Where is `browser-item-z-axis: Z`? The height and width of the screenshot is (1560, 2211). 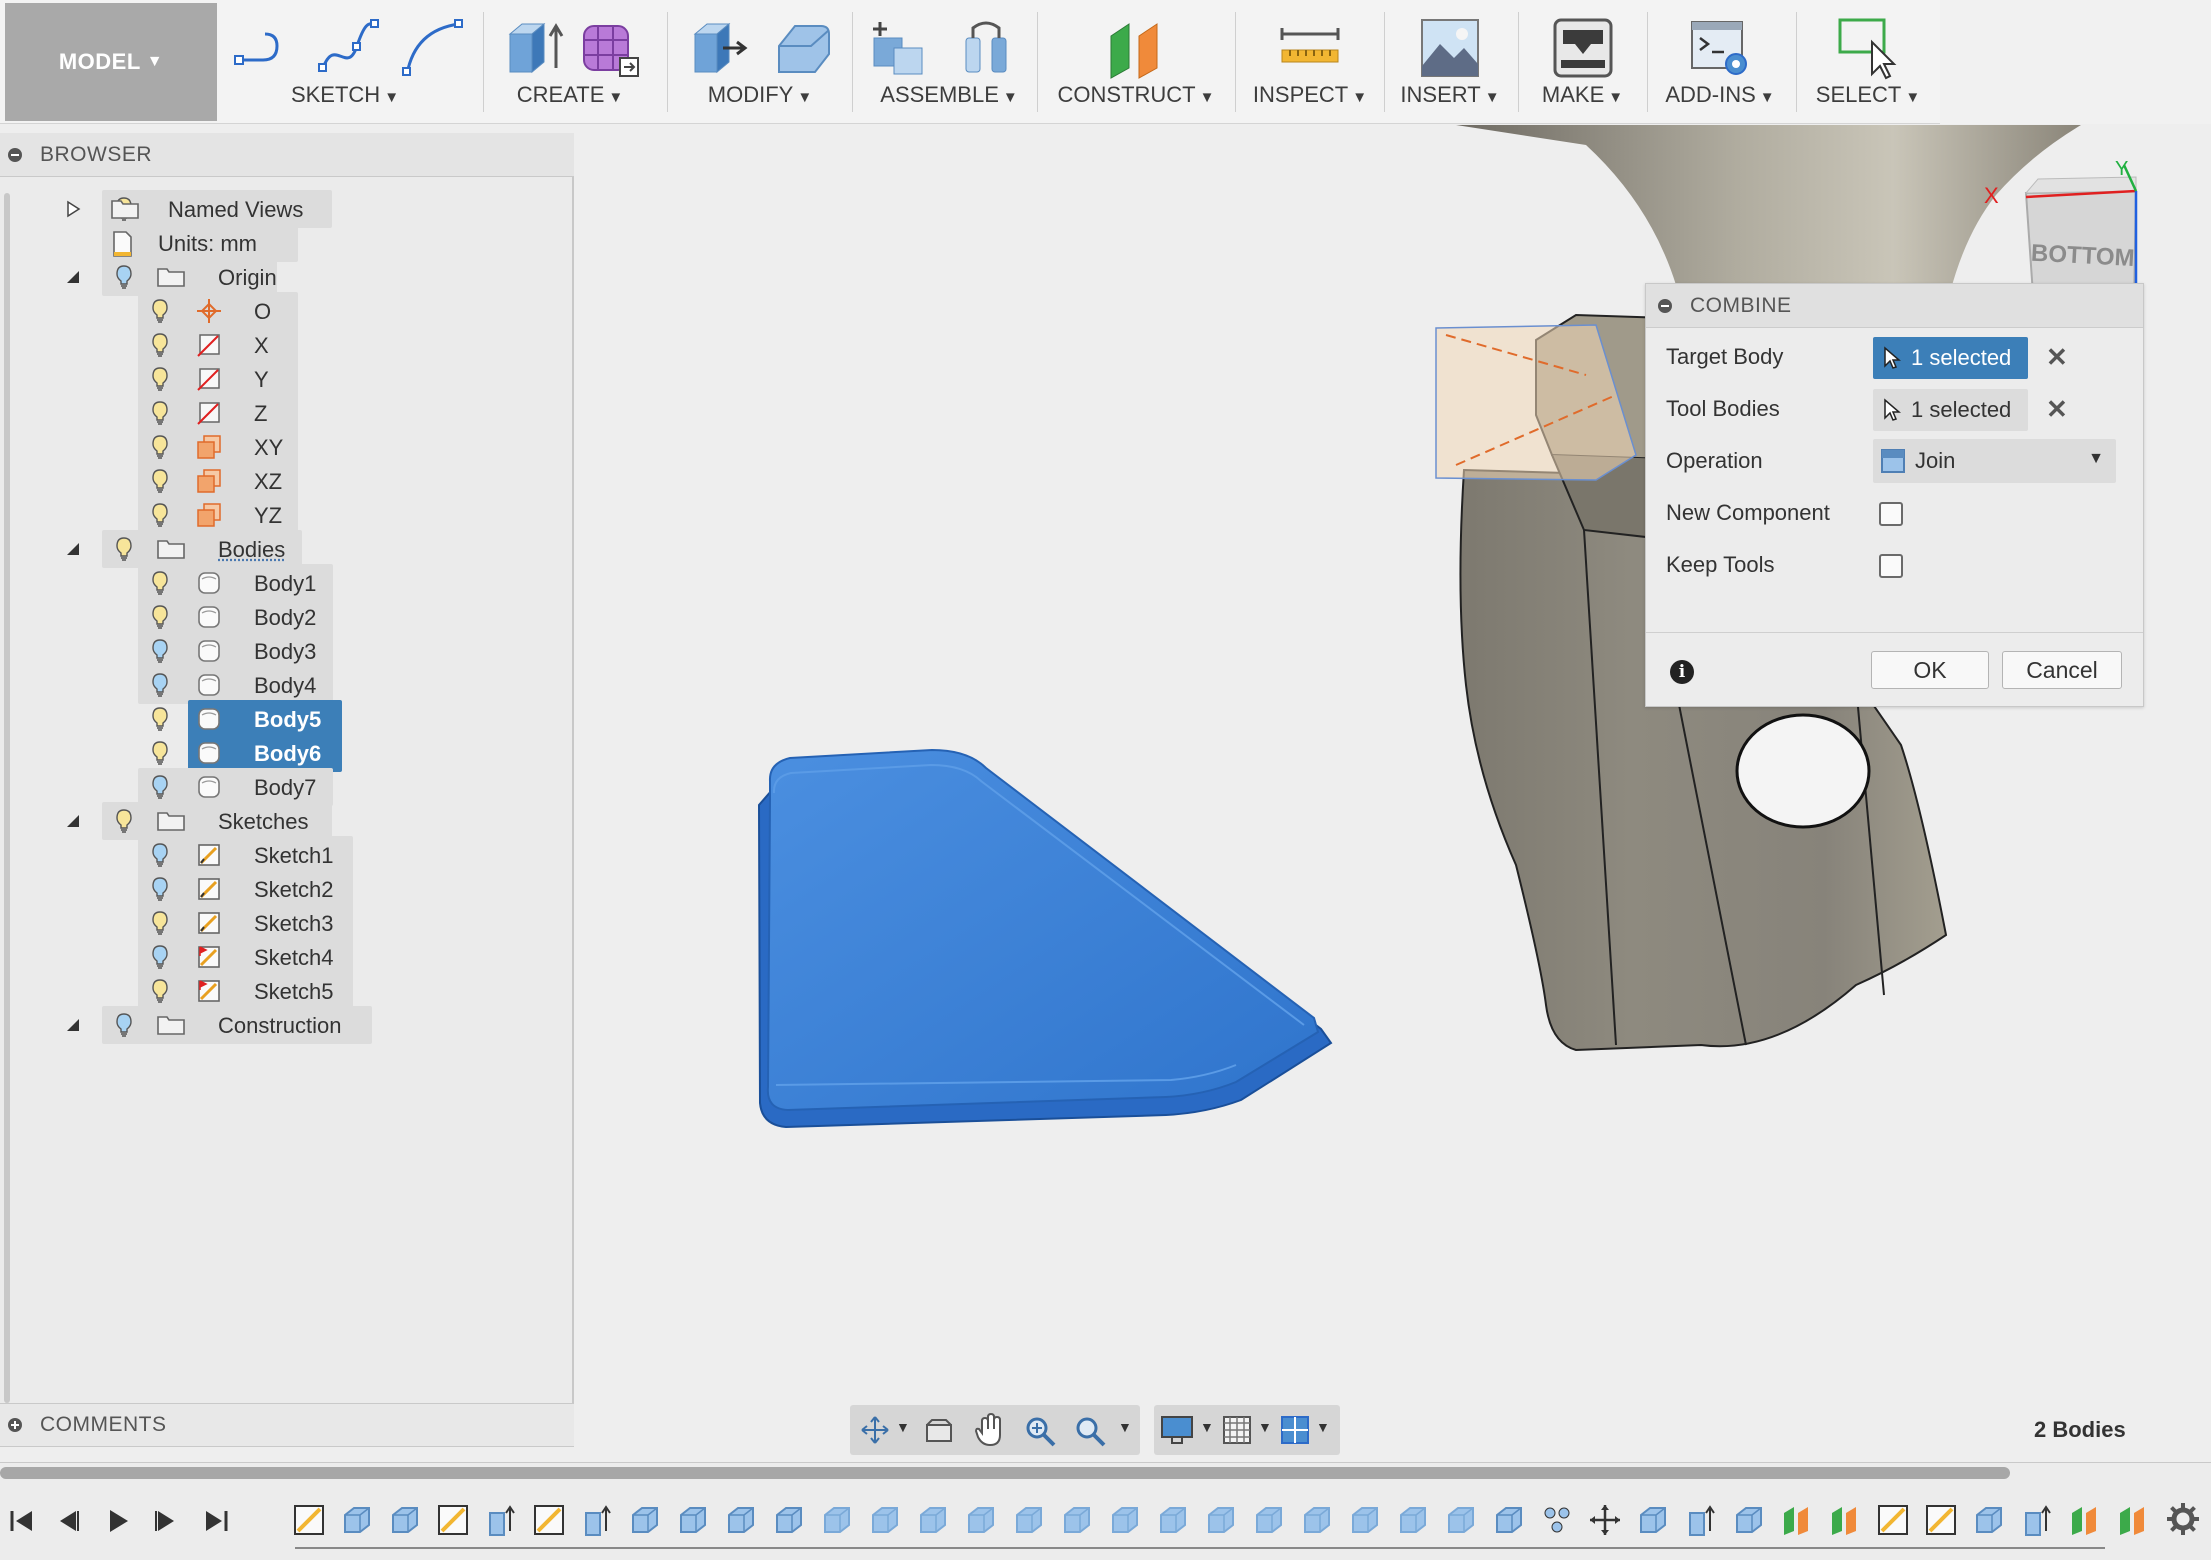
browser-item-z-axis: Z is located at coordinates (285, 413).